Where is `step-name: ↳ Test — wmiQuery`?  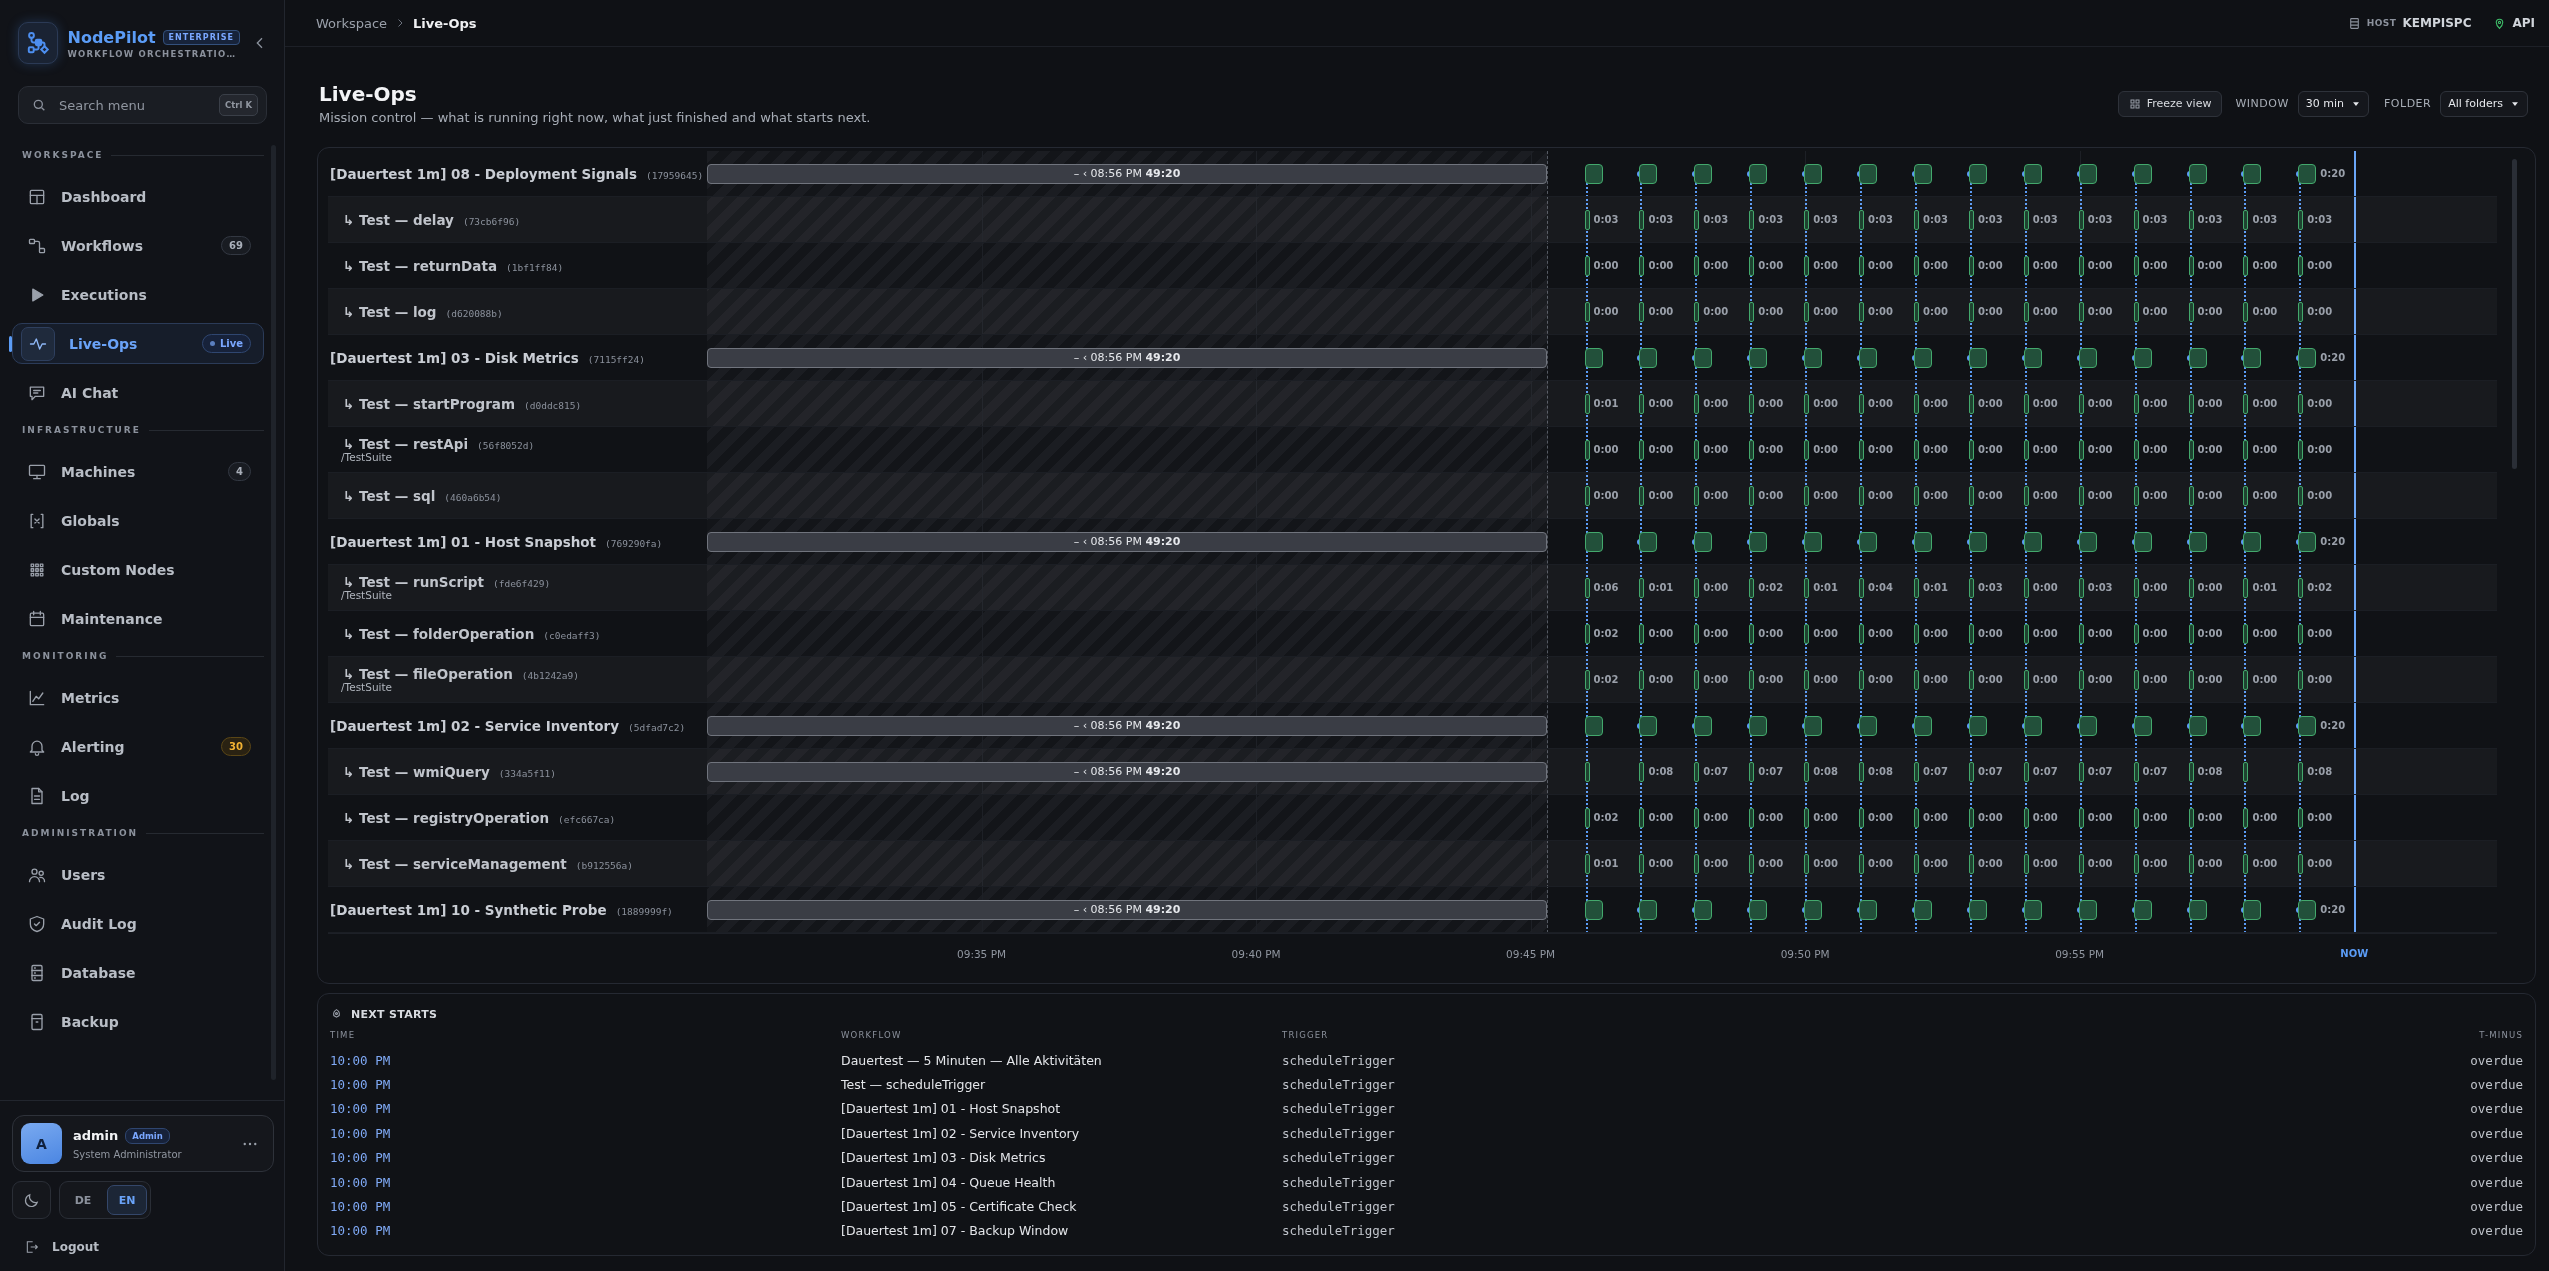 step-name: ↳ Test — wmiQuery is located at coordinates (416, 771).